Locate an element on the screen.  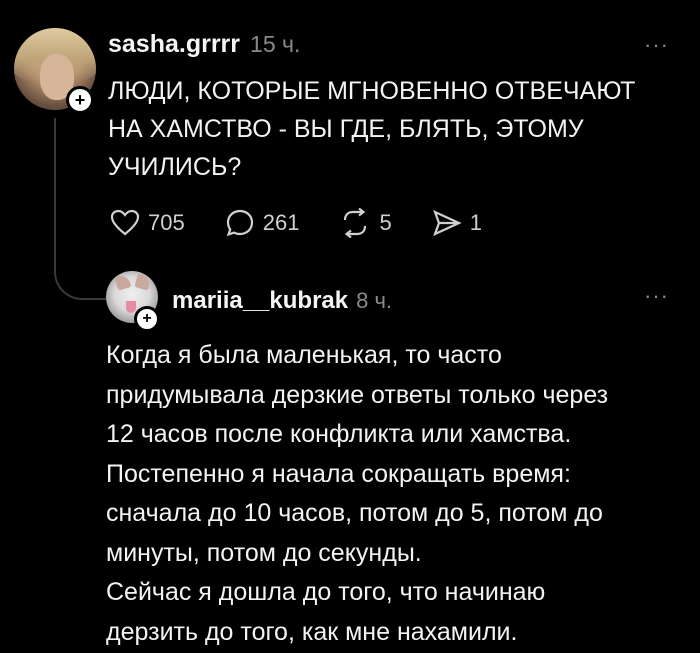
send-icon is located at coordinates (447, 223).